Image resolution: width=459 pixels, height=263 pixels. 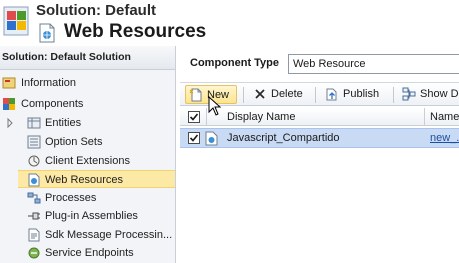 What do you see at coordinates (34, 198) in the screenshot?
I see `processes-icon` at bounding box center [34, 198].